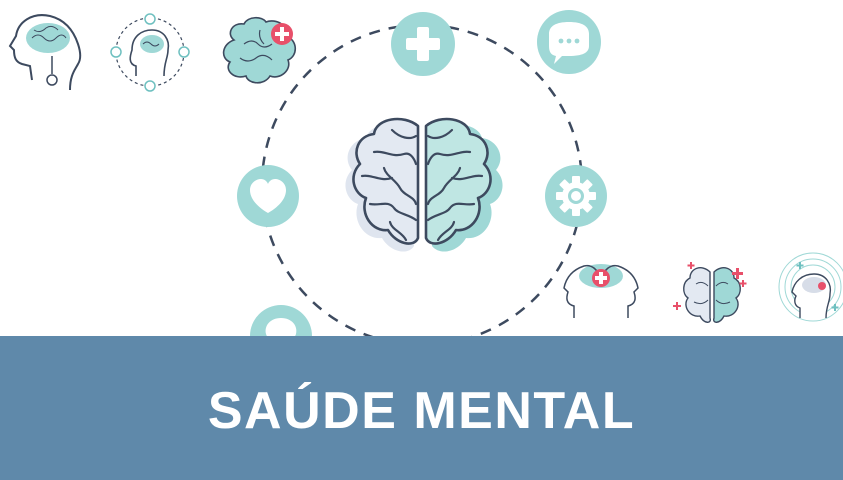 The image size is (843, 480). What do you see at coordinates (601, 291) in the screenshot?
I see `two-heads-icon` at bounding box center [601, 291].